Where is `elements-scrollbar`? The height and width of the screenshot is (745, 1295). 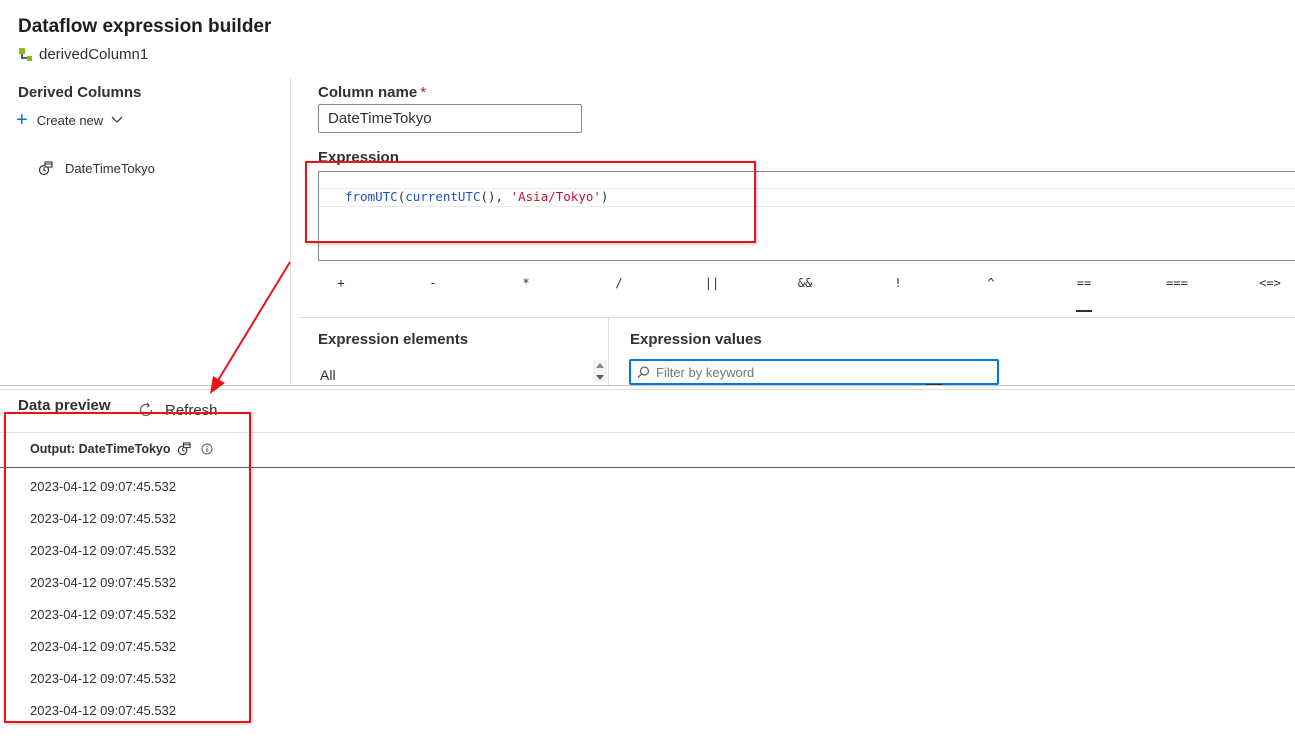
elements-scrollbar is located at coordinates (600, 371).